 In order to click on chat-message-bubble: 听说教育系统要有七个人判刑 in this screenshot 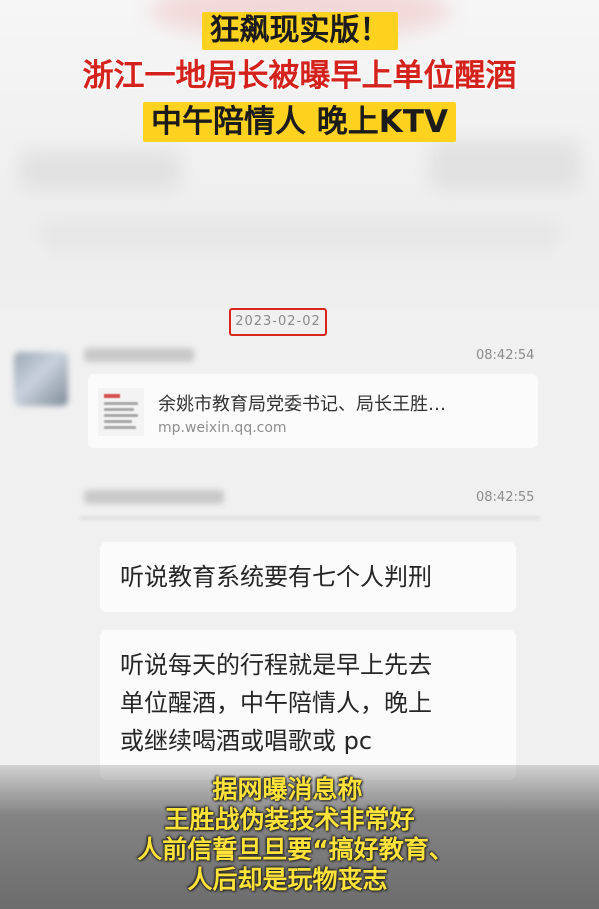, I will do `click(308, 577)`.